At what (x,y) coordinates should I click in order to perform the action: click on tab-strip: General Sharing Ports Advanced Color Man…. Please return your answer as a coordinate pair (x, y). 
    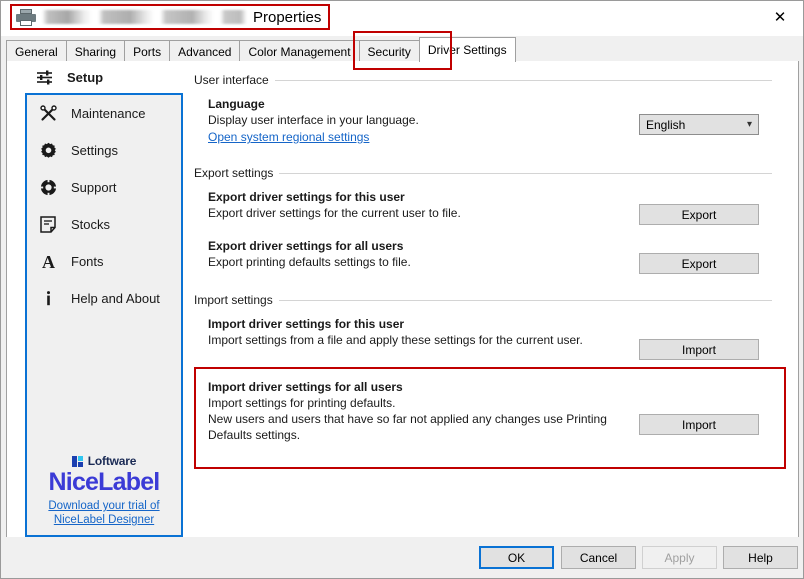
    Looking at the image, I should click on (402, 49).